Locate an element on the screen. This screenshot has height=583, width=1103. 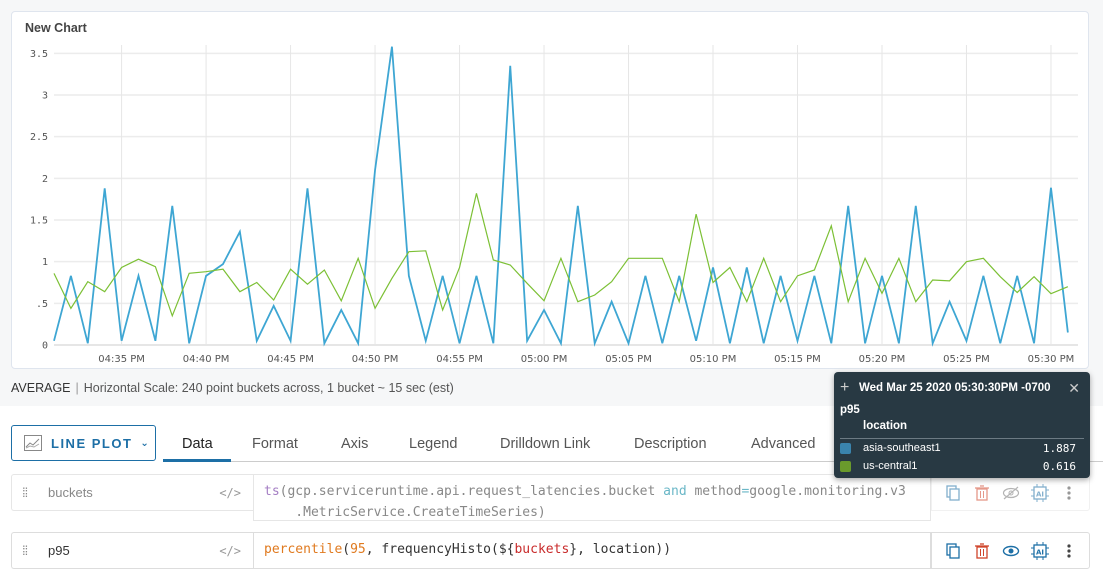
tooltip-row-value: 1.887 is located at coordinates (1059, 448).